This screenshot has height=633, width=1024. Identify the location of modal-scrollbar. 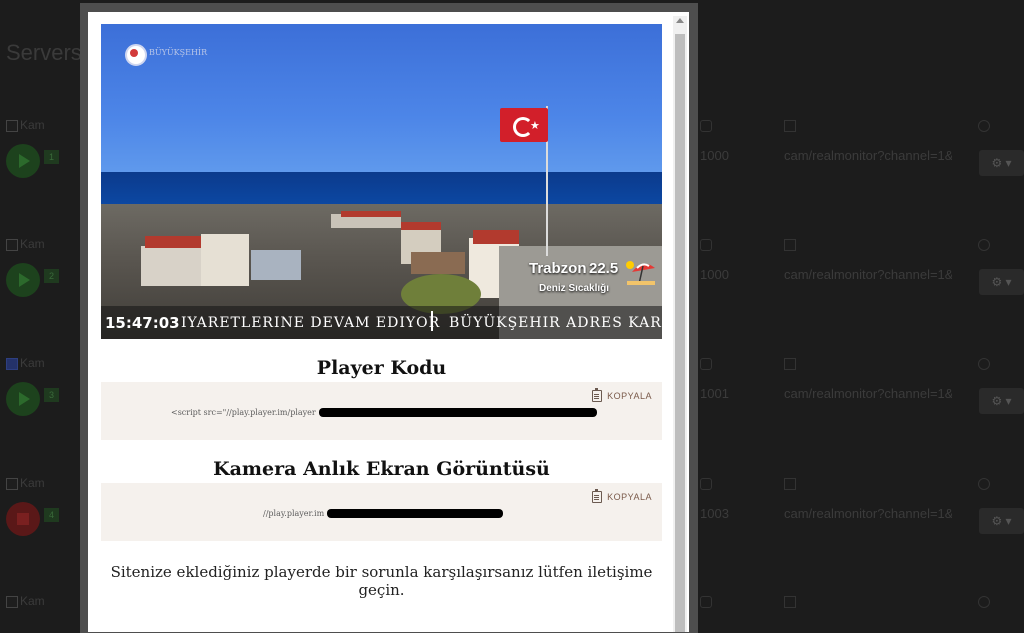
(680, 324).